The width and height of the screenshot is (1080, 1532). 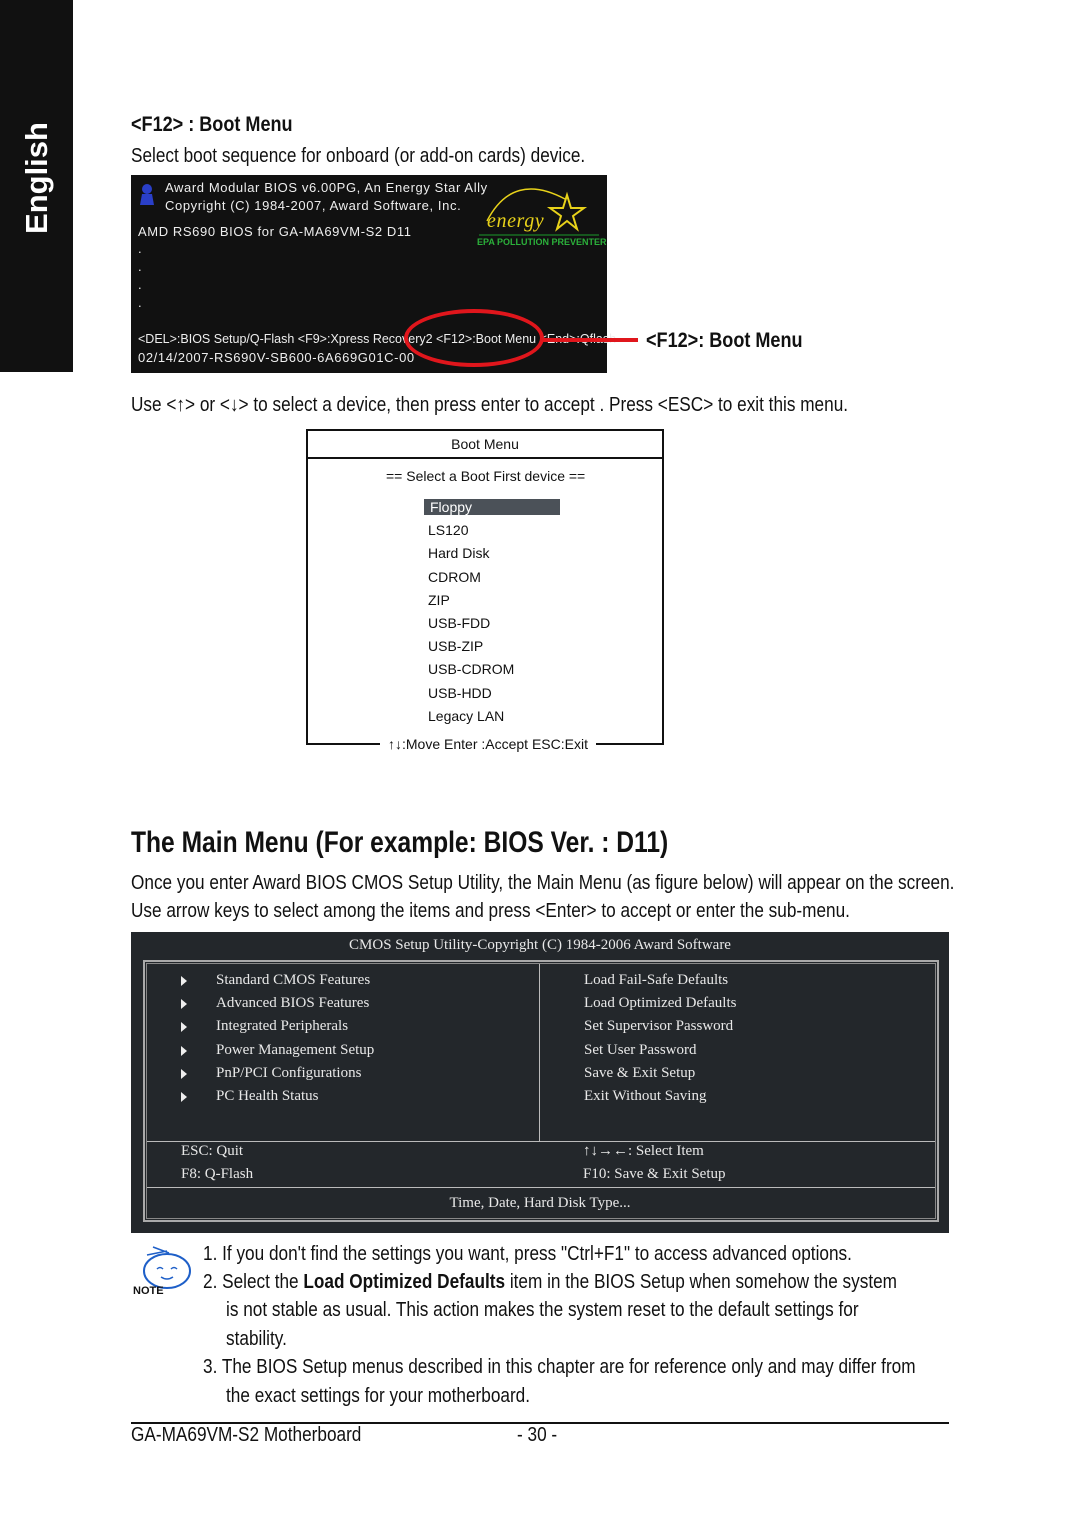 What do you see at coordinates (654, 1174) in the screenshot?
I see `key-f10: F10: Save & Exit Setup` at bounding box center [654, 1174].